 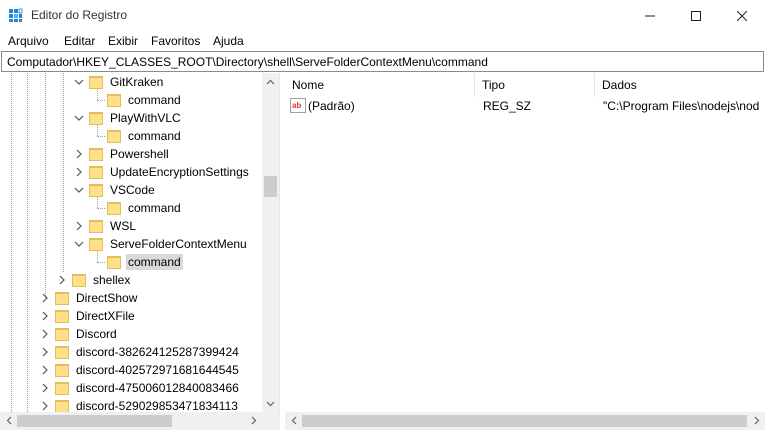 I want to click on menu-exibir: Exibir, so click(x=123, y=41).